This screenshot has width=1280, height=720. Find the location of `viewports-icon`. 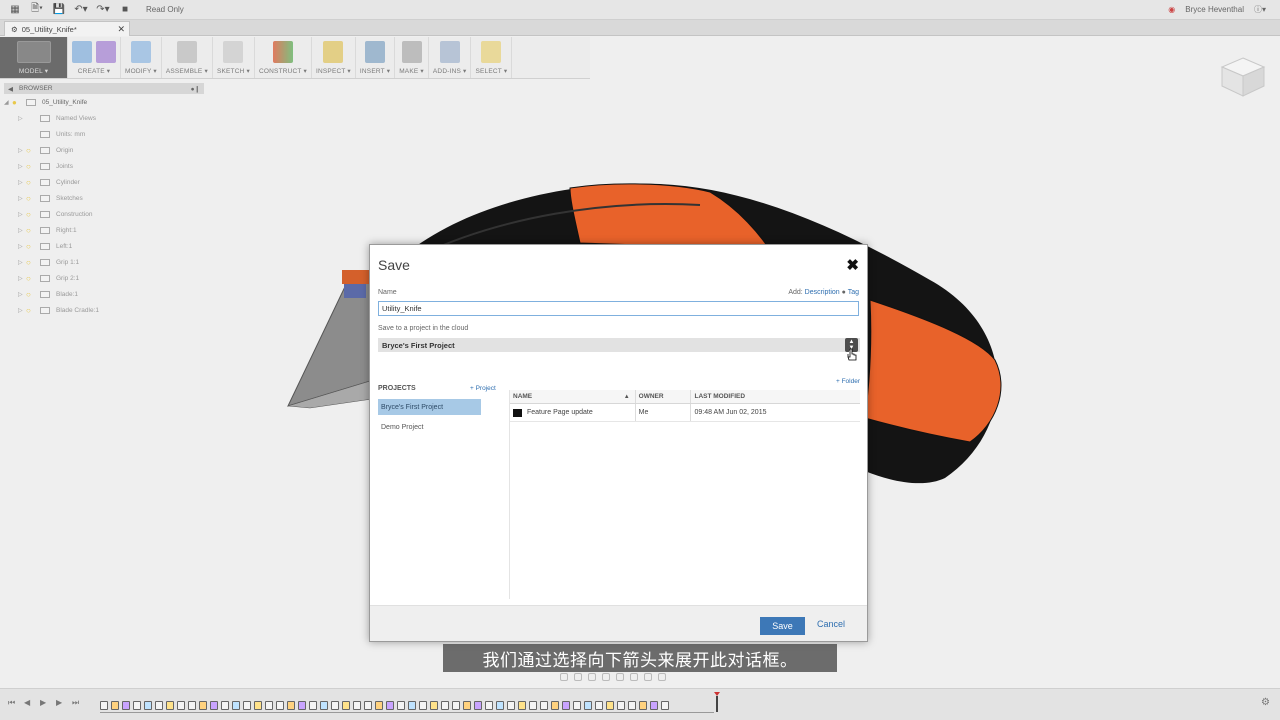

viewports-icon is located at coordinates (662, 677).